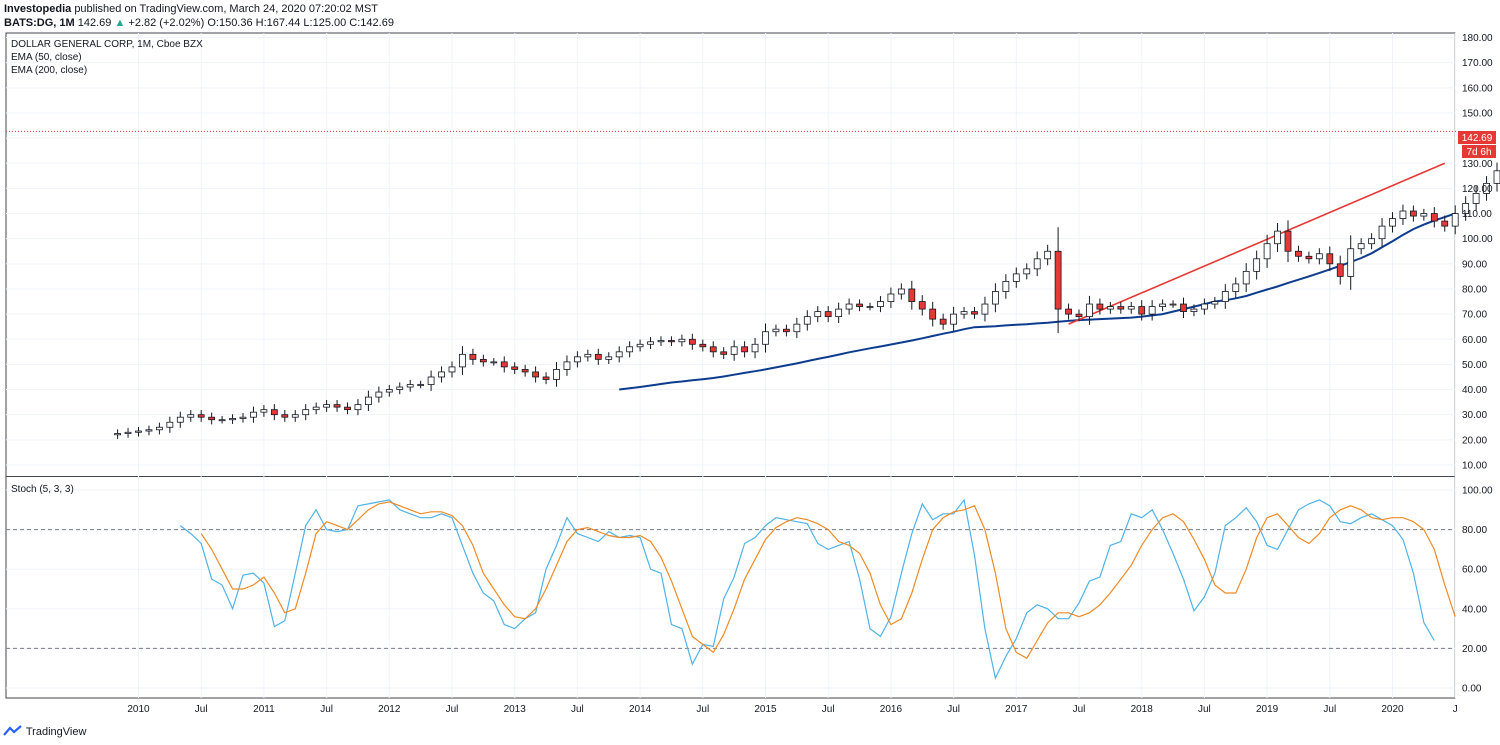 The image size is (1500, 745). I want to click on time-axis-label: 2013, so click(515, 709).